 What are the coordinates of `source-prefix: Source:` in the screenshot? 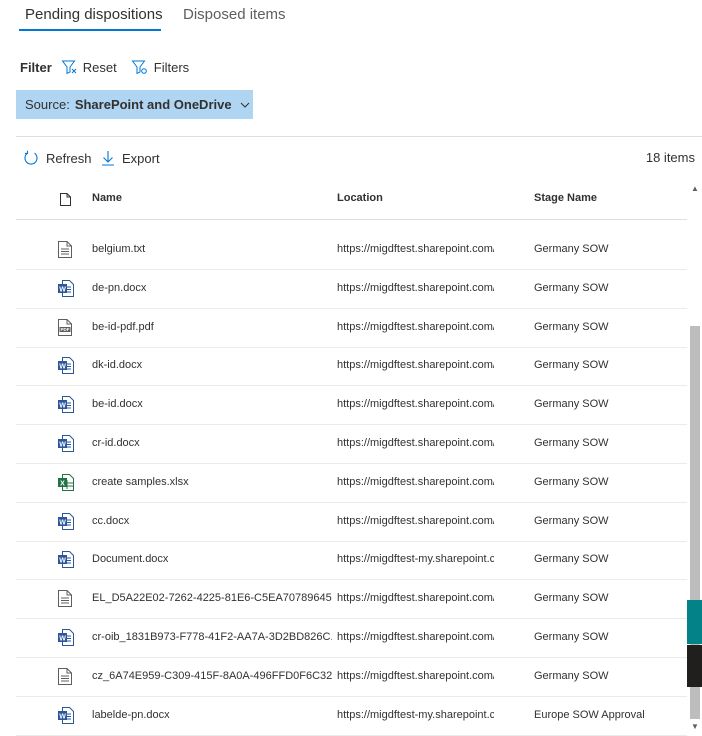 It's located at (47, 104).